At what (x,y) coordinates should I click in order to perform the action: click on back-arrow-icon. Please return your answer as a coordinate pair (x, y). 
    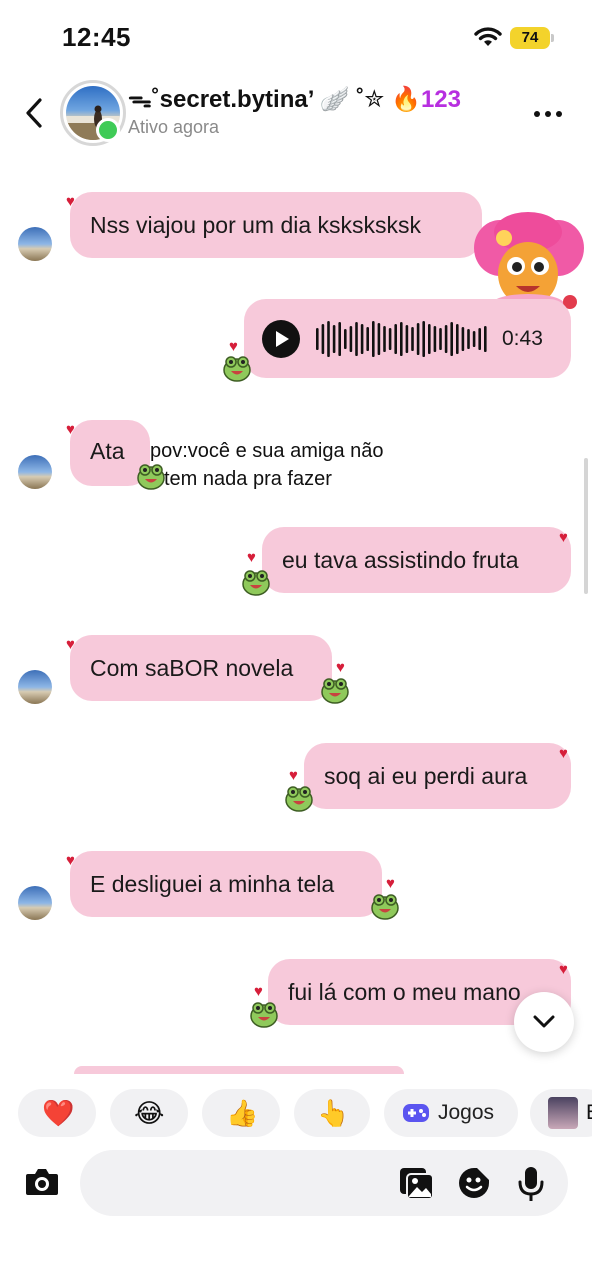
    Looking at the image, I should click on (34, 113).